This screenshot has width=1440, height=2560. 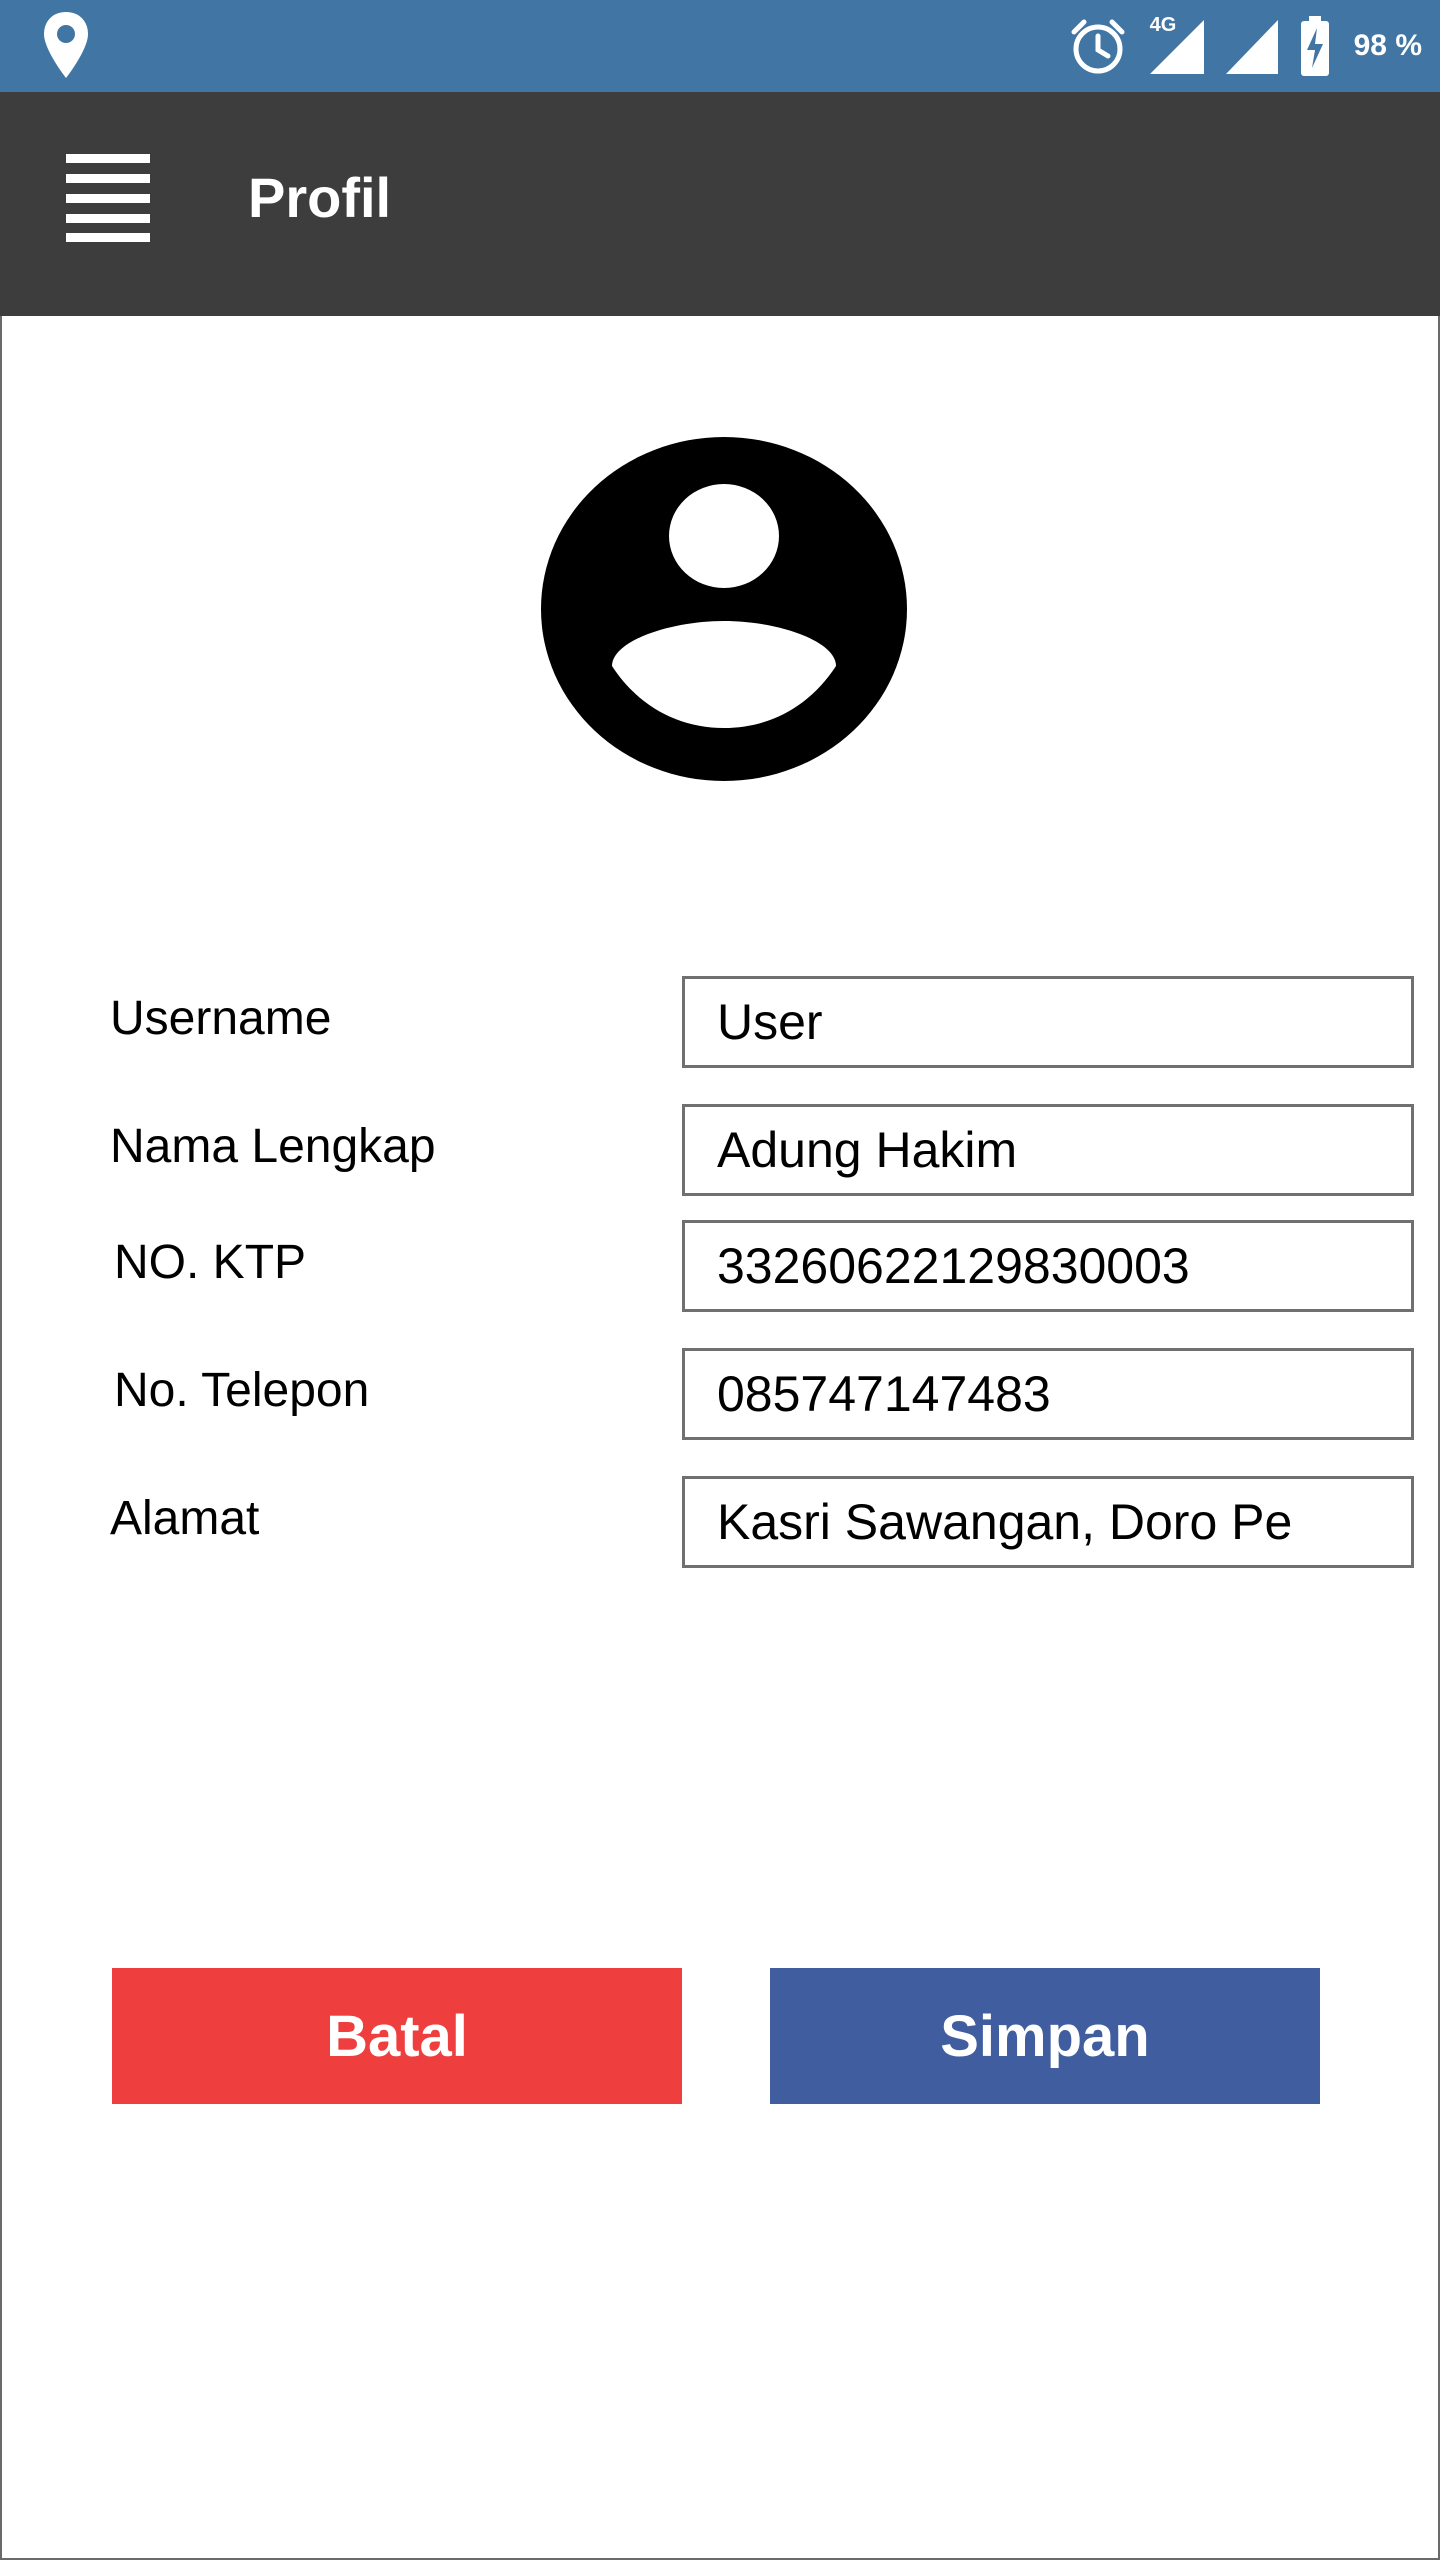 What do you see at coordinates (397, 2036) in the screenshot?
I see `cancel-button: Batal` at bounding box center [397, 2036].